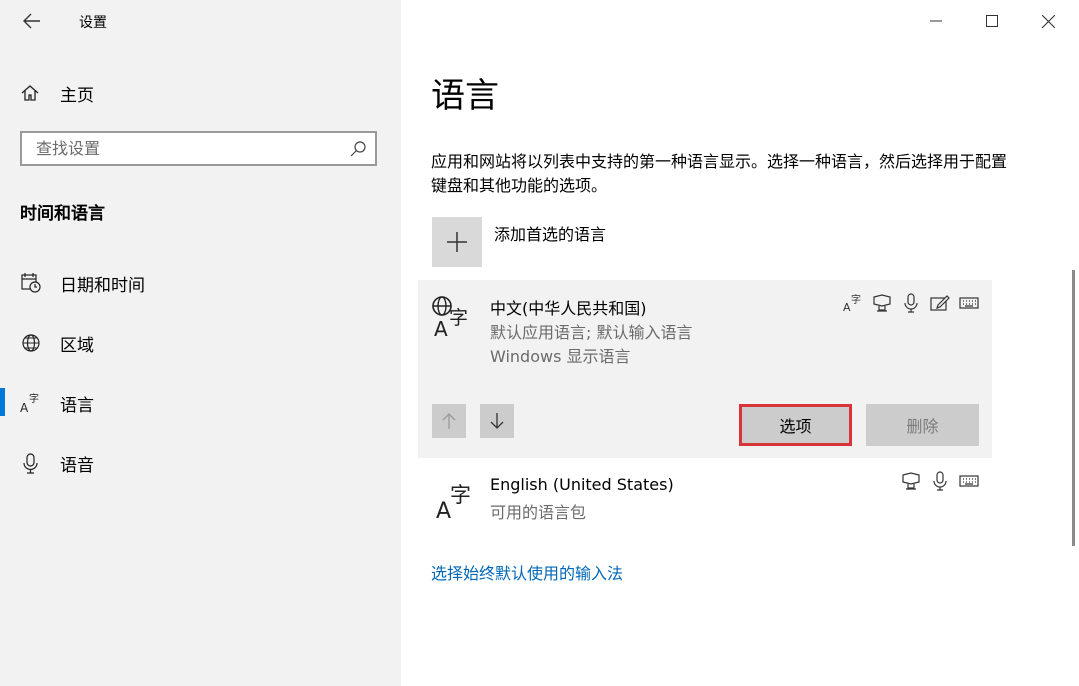  I want to click on move-up-button, so click(449, 421).